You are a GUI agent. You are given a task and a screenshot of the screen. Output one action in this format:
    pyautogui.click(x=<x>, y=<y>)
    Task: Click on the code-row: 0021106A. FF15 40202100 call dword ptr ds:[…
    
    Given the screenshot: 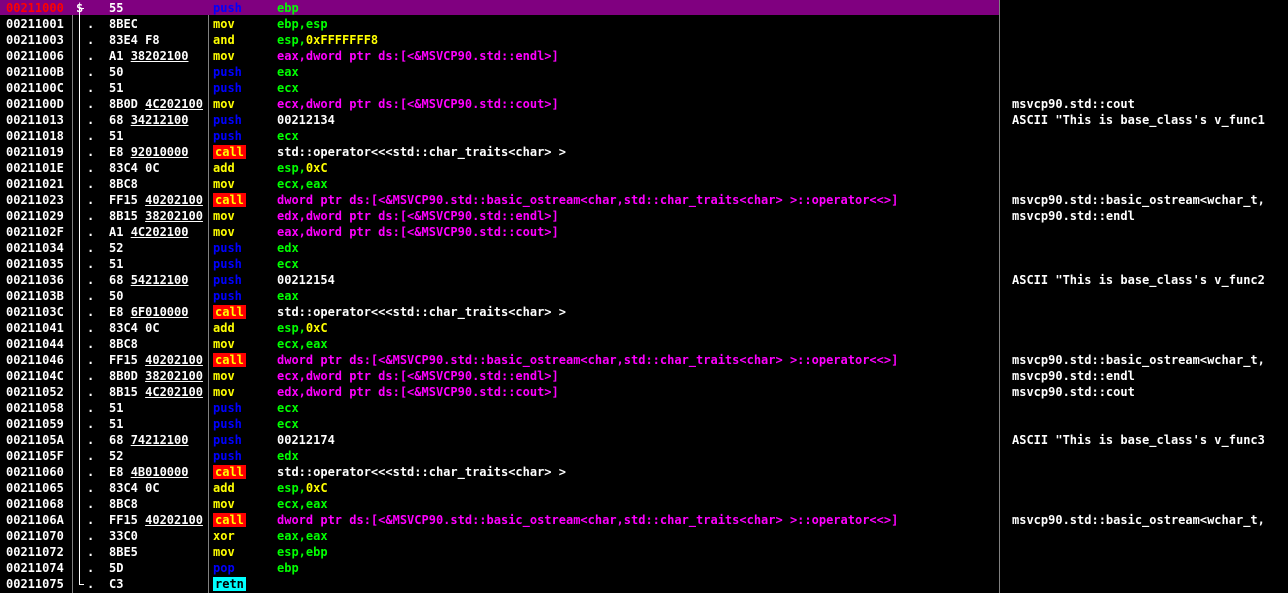 What is the action you would take?
    pyautogui.click(x=644, y=520)
    